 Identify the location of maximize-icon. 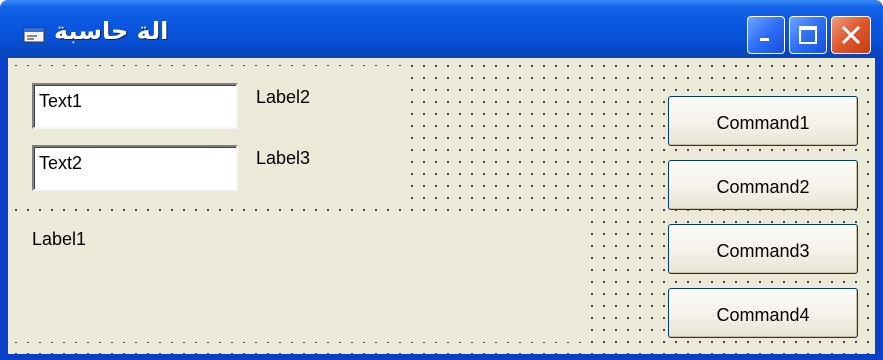
(808, 35).